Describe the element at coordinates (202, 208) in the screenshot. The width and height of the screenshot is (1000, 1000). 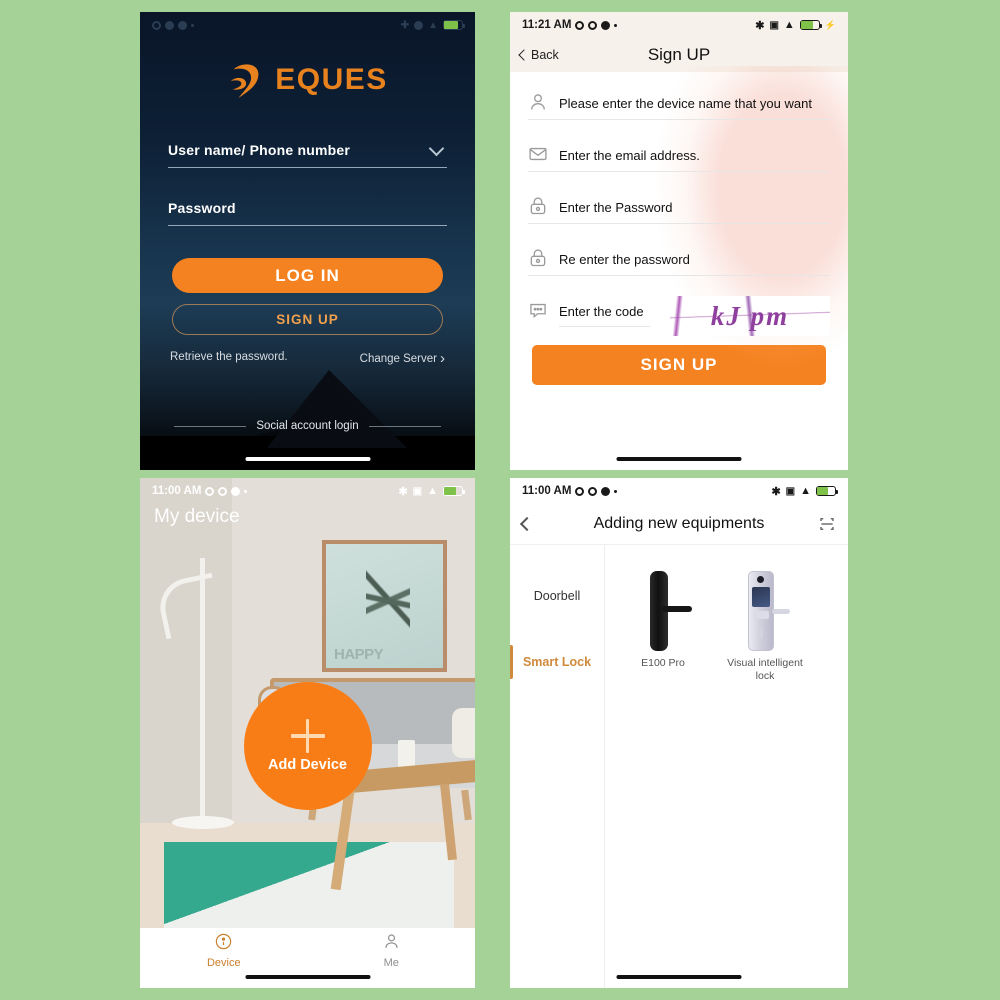
I see `password-placeholder: Password` at that location.